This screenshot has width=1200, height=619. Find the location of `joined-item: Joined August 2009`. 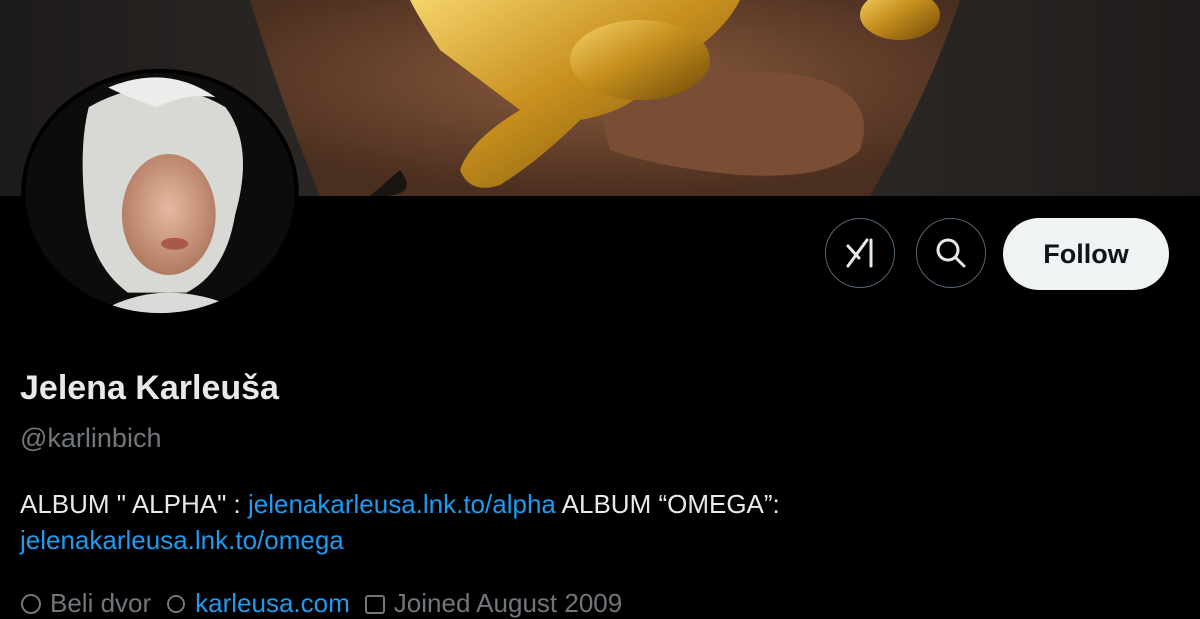

joined-item: Joined August 2009 is located at coordinates (493, 603).